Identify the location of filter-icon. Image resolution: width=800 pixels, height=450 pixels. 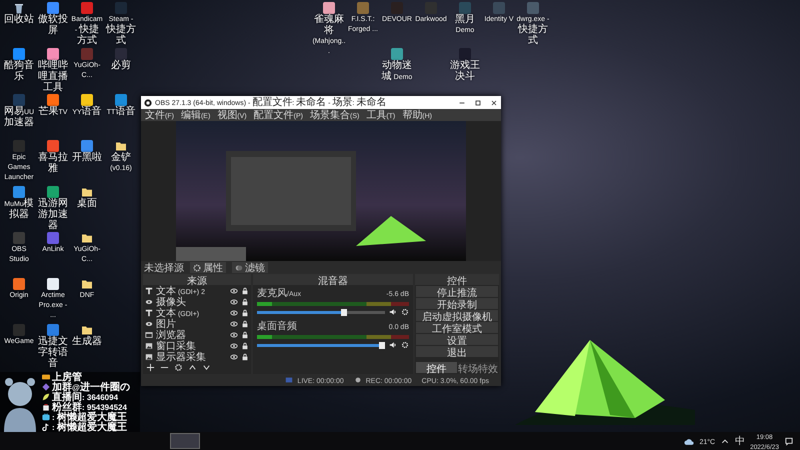
(239, 268).